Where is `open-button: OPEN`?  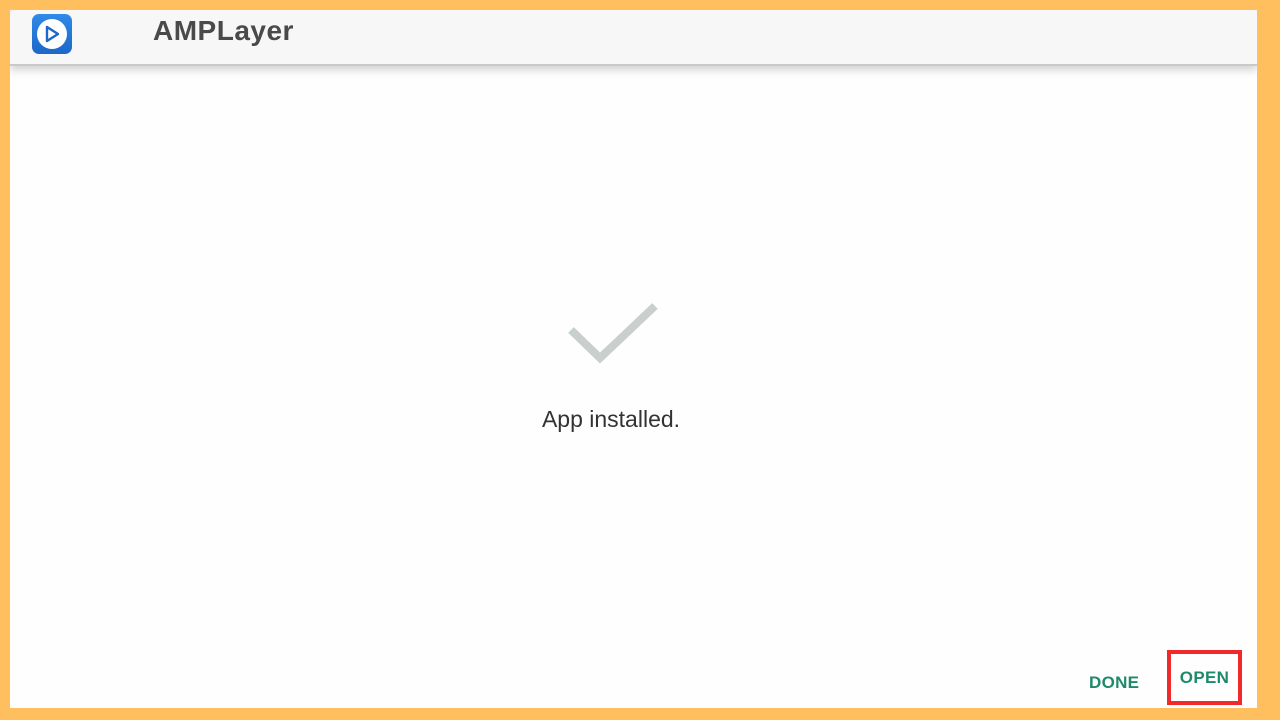 open-button: OPEN is located at coordinates (1204, 677).